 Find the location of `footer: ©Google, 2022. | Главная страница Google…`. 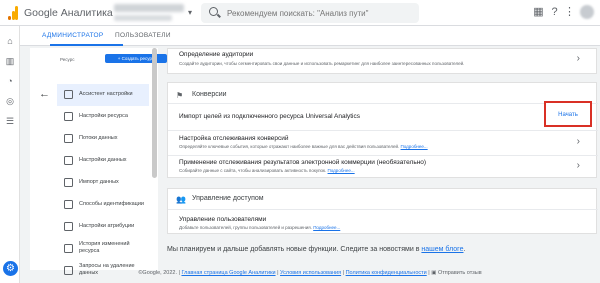

footer: ©Google, 2022. | Главная страница Google… is located at coordinates (310, 273).